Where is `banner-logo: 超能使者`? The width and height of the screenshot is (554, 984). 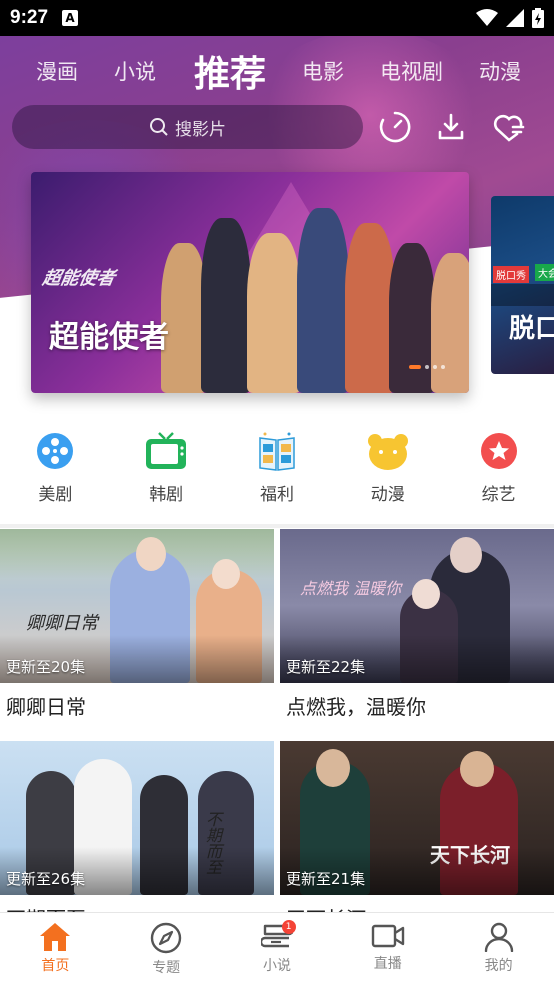
banner-logo: 超能使者 is located at coordinates (78, 278).